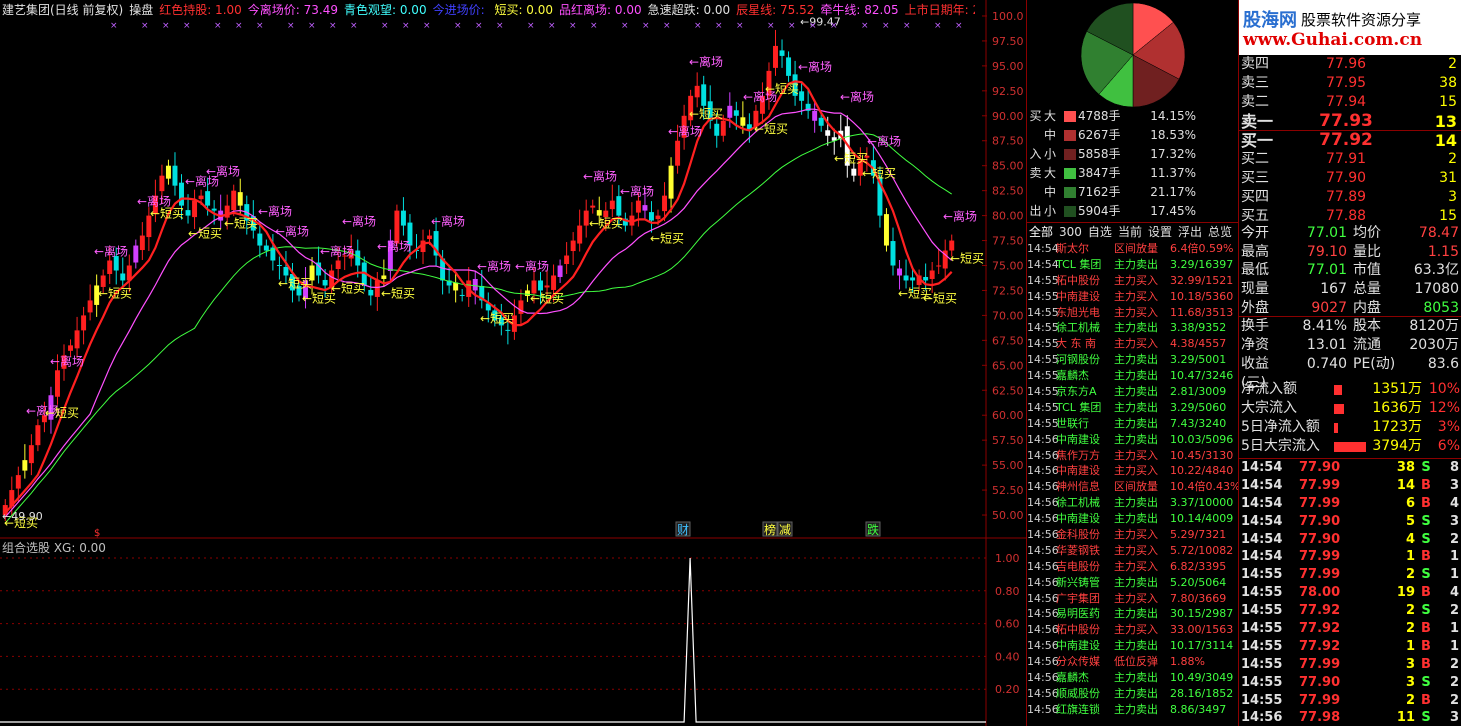 The height and width of the screenshot is (726, 1461). What do you see at coordinates (1133, 408) in the screenshot?
I see `radar-row: 14:55 TCL 集团 主力卖出 3.29/5060` at bounding box center [1133, 408].